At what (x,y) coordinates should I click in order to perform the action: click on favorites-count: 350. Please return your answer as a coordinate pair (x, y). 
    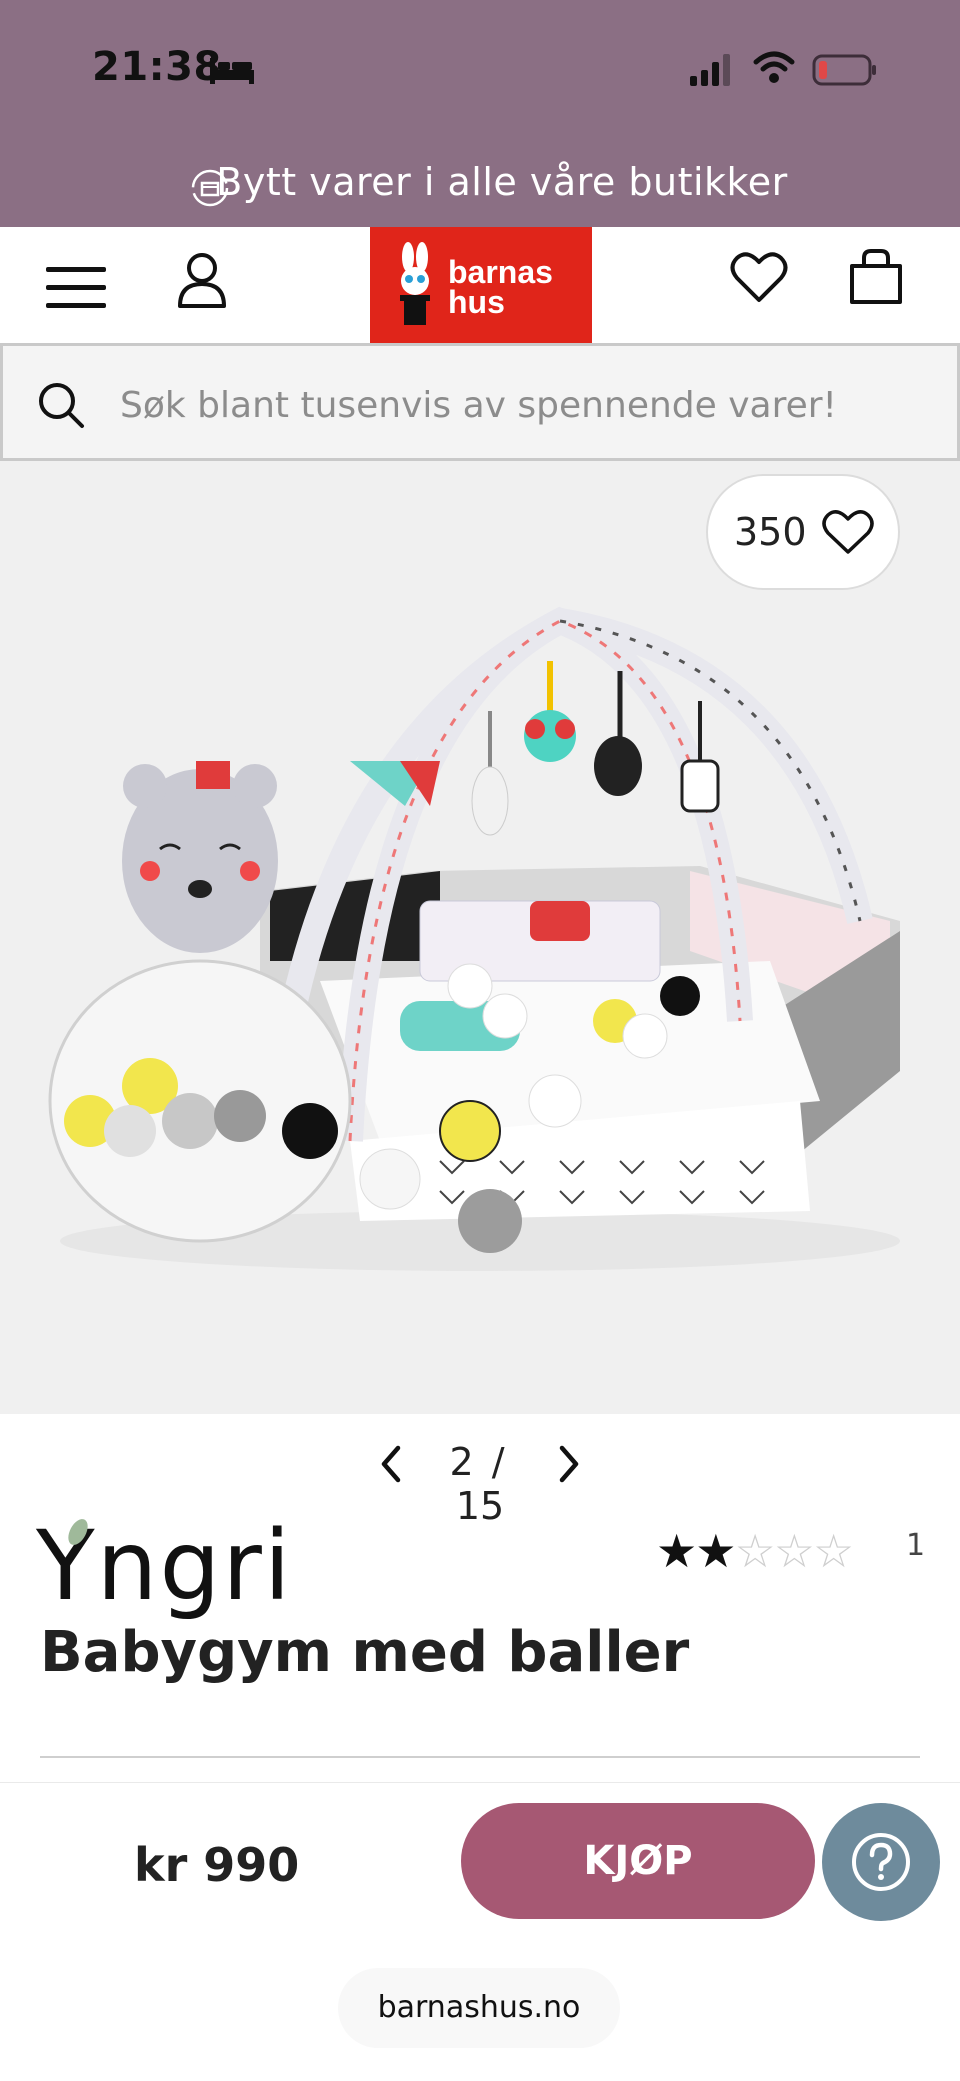
    Looking at the image, I should click on (770, 532).